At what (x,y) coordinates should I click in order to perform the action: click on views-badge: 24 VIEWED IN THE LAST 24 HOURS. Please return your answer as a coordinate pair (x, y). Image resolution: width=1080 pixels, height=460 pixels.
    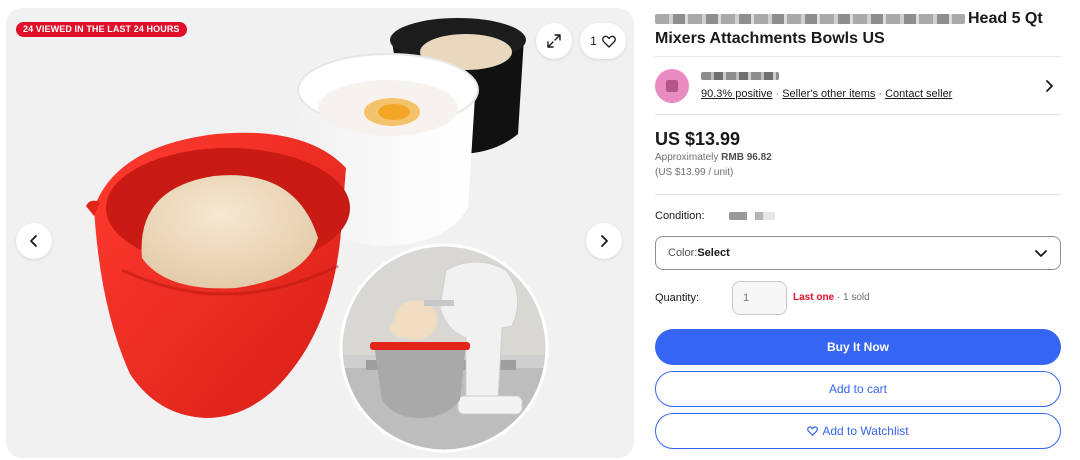
    Looking at the image, I should click on (101, 29).